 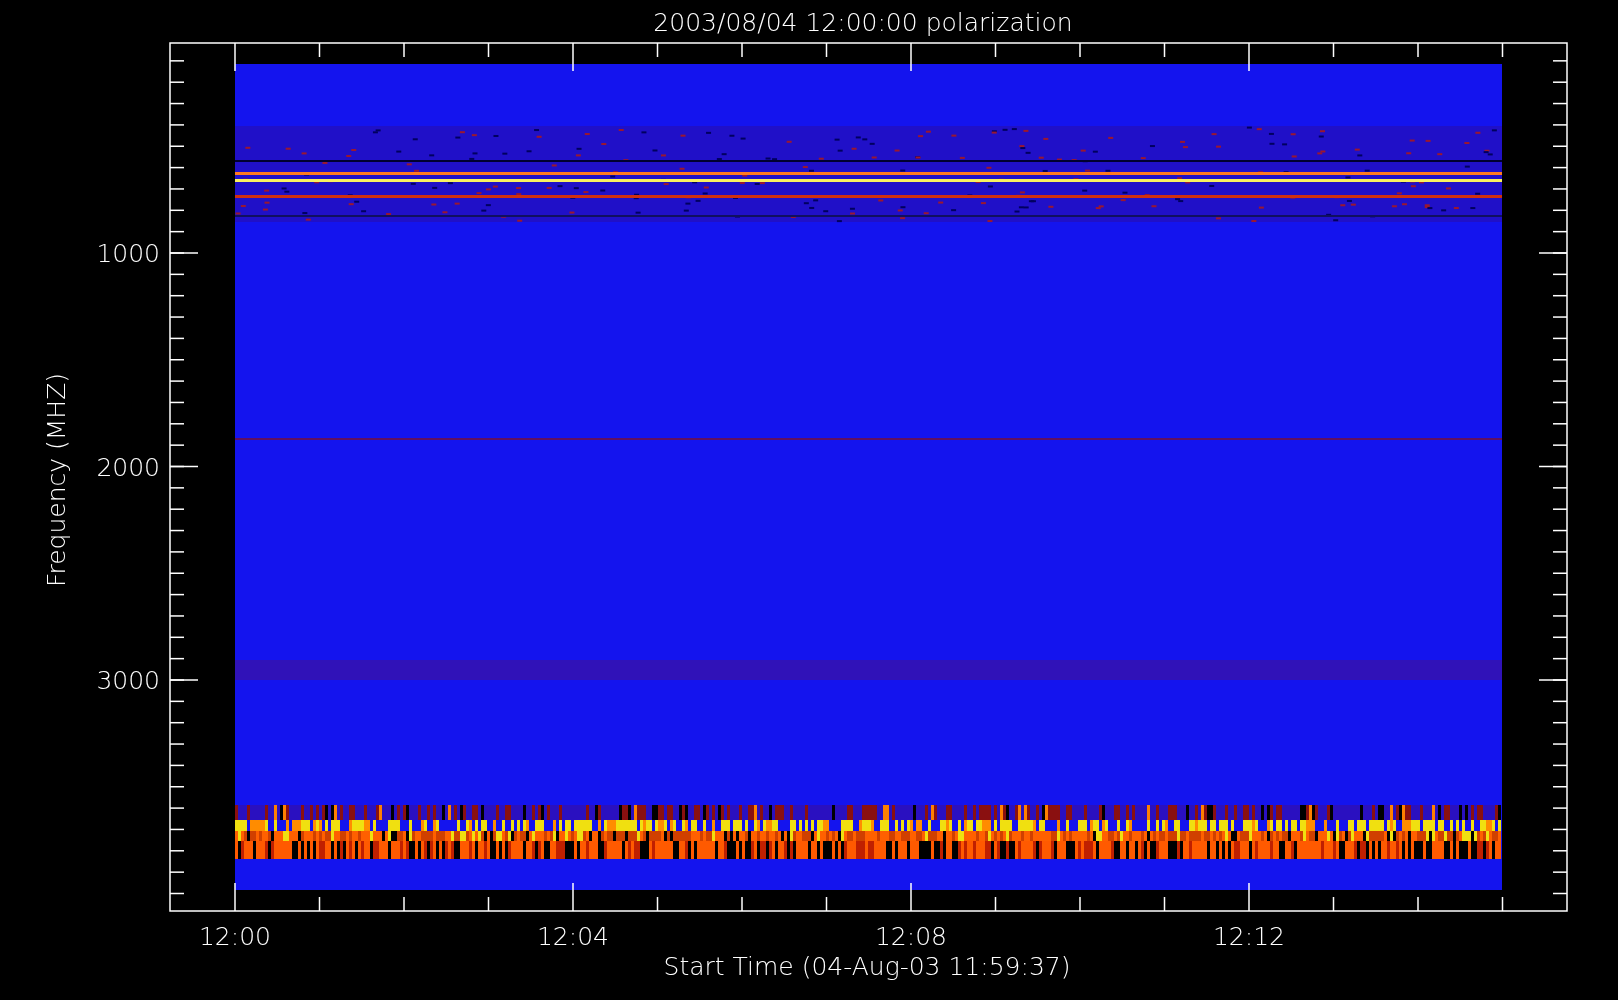 I want to click on tick-label: 2000, so click(x=128, y=467).